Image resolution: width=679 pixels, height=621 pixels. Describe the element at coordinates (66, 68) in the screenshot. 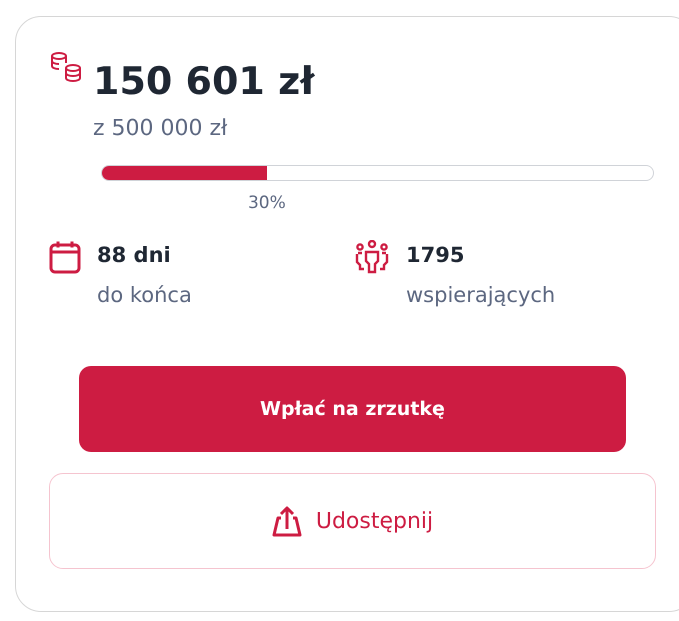

I see `coins-icon` at that location.